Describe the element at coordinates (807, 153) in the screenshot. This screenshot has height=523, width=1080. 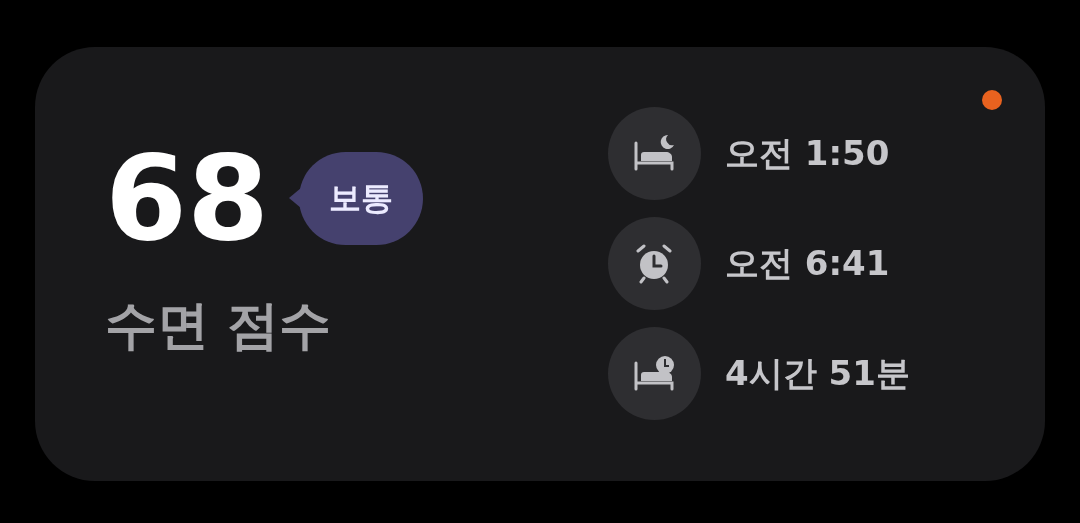
I see `stat-text: 오전 1:50` at that location.